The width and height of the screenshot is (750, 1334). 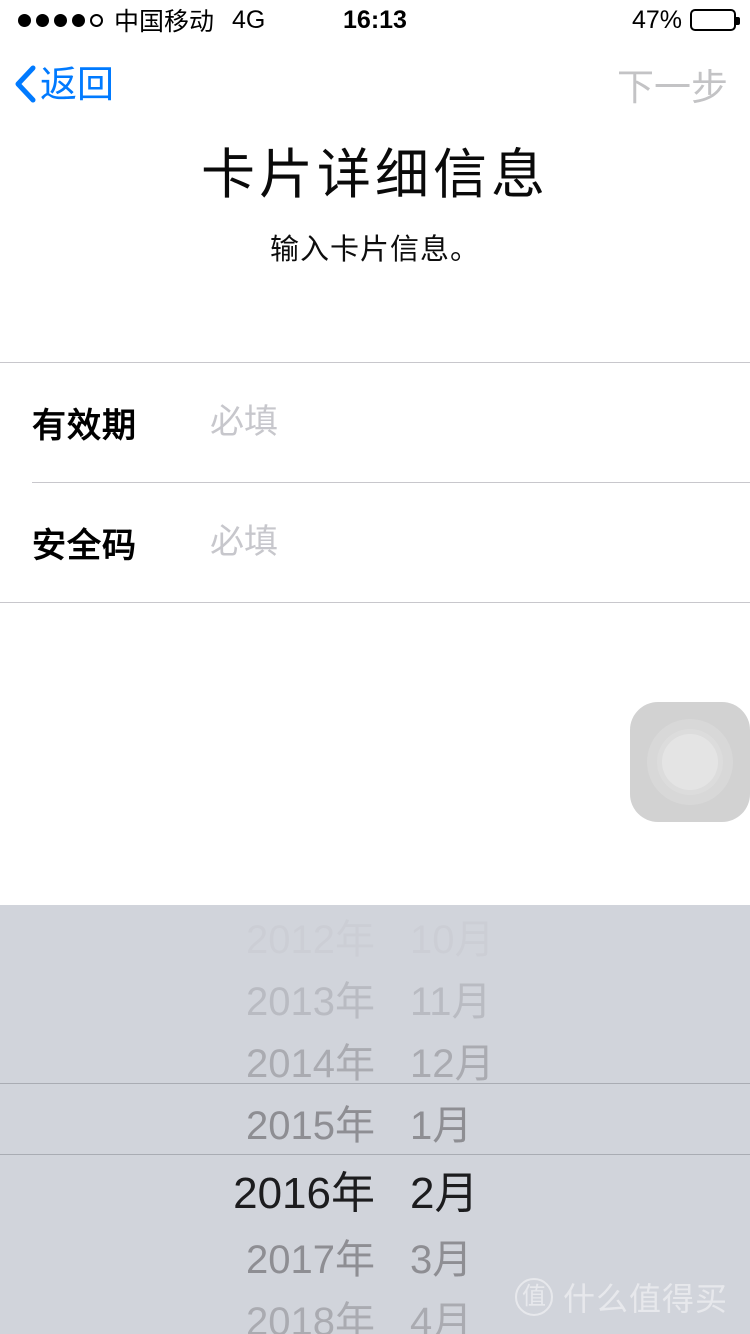 What do you see at coordinates (310, 1260) in the screenshot?
I see `picker-year: 2017年` at bounding box center [310, 1260].